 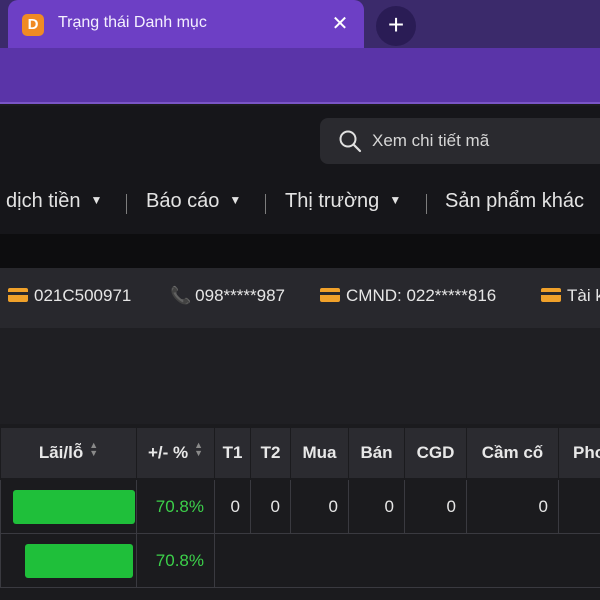 What do you see at coordinates (435, 453) in the screenshot?
I see `column-header-cgd: CGD` at bounding box center [435, 453].